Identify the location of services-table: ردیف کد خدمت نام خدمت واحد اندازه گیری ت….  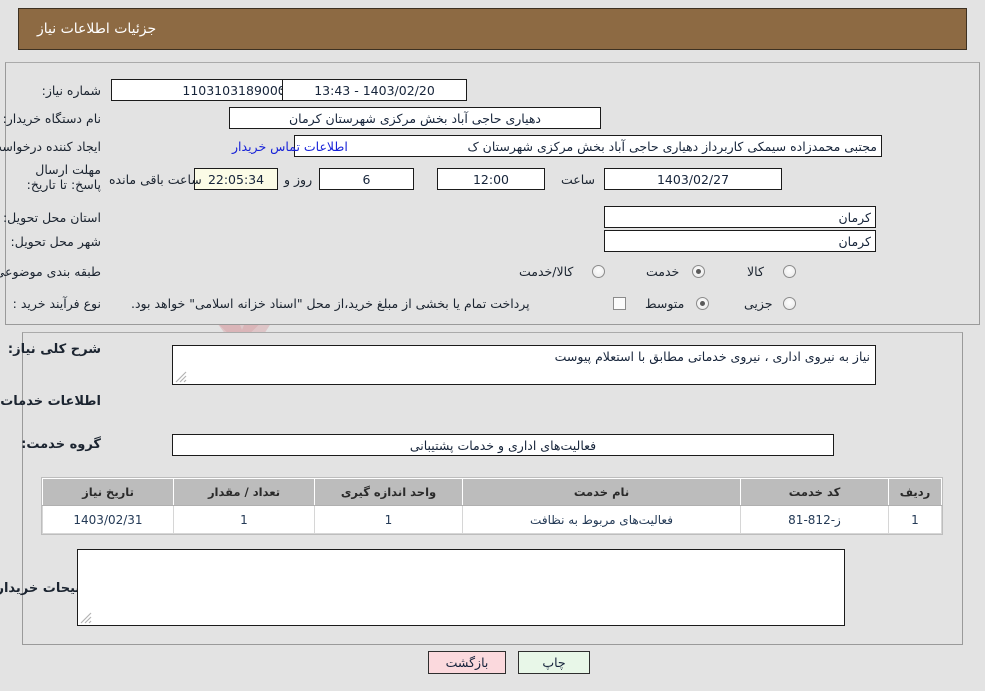
(492, 506).